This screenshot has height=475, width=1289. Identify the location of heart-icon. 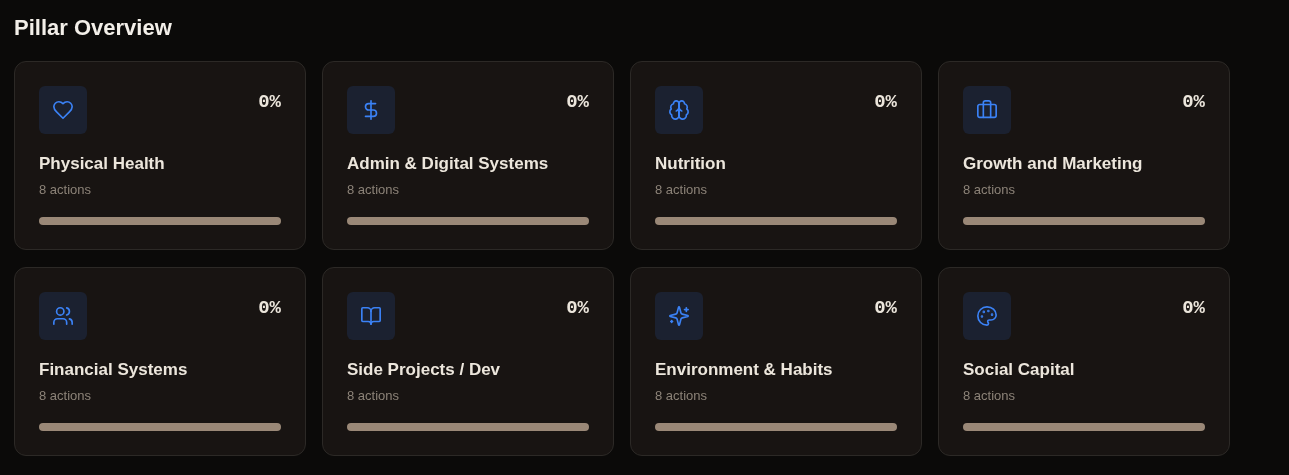
(63, 110).